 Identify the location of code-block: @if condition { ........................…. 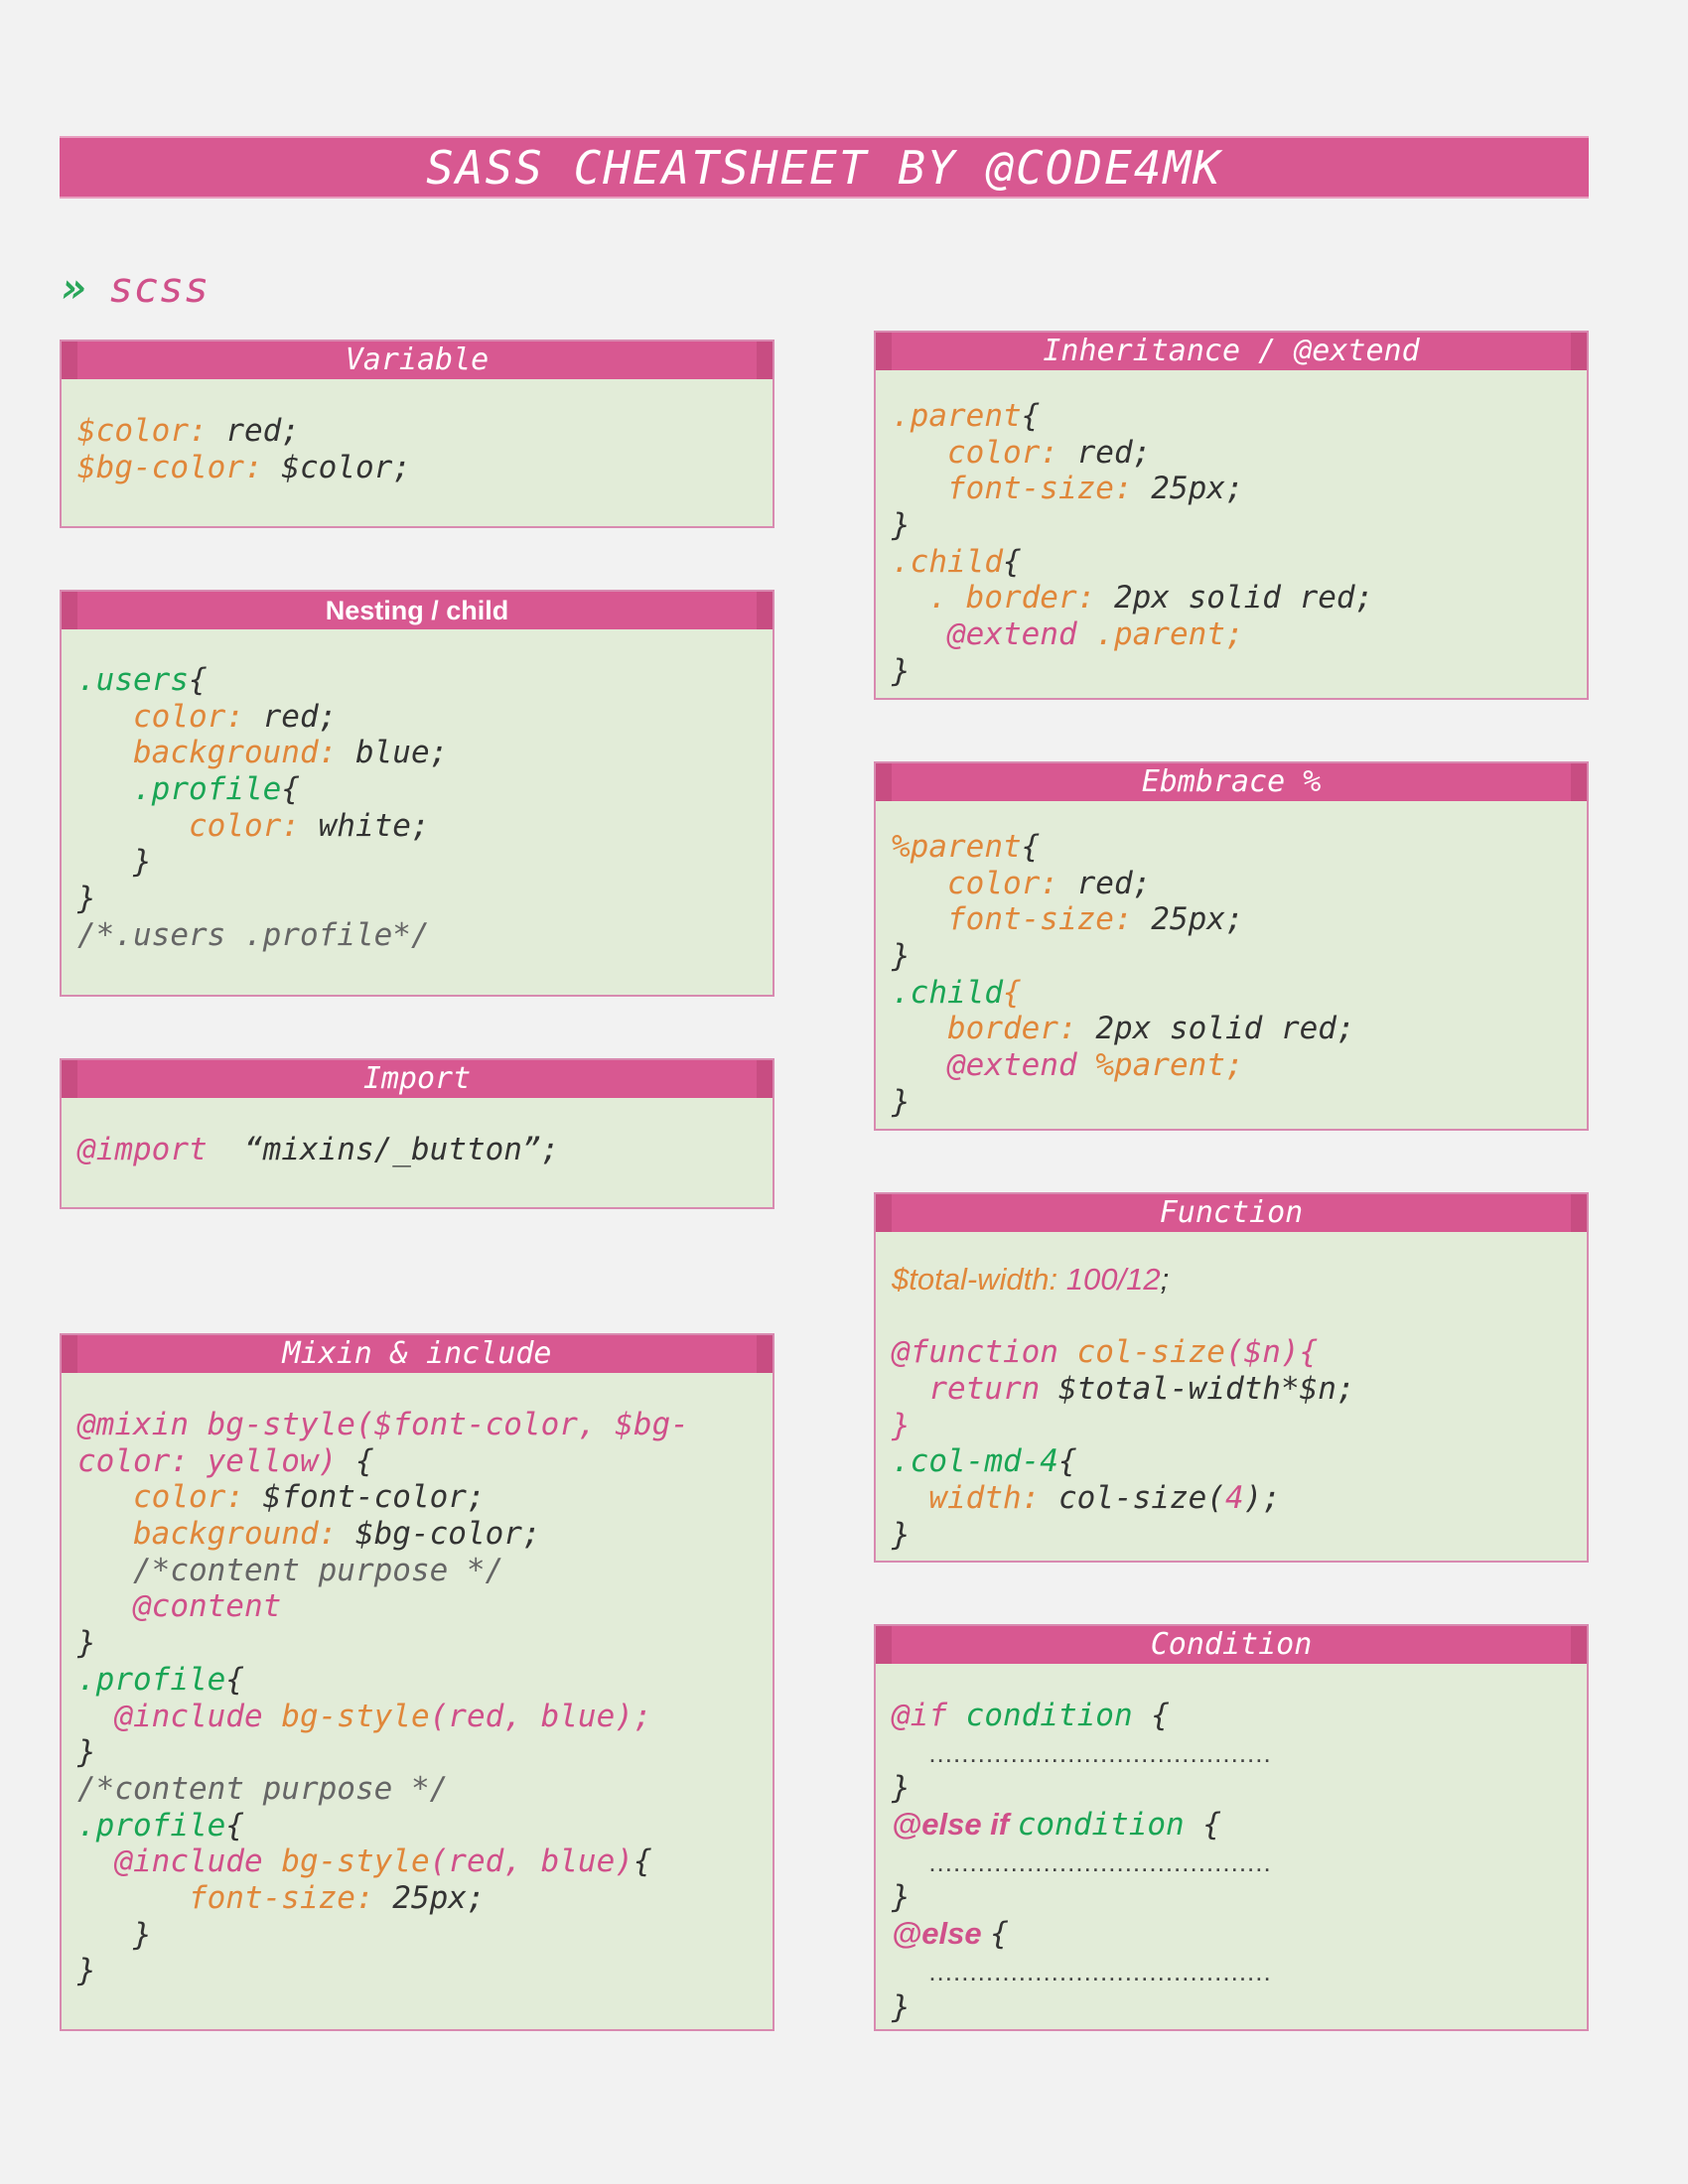
(1231, 1844).